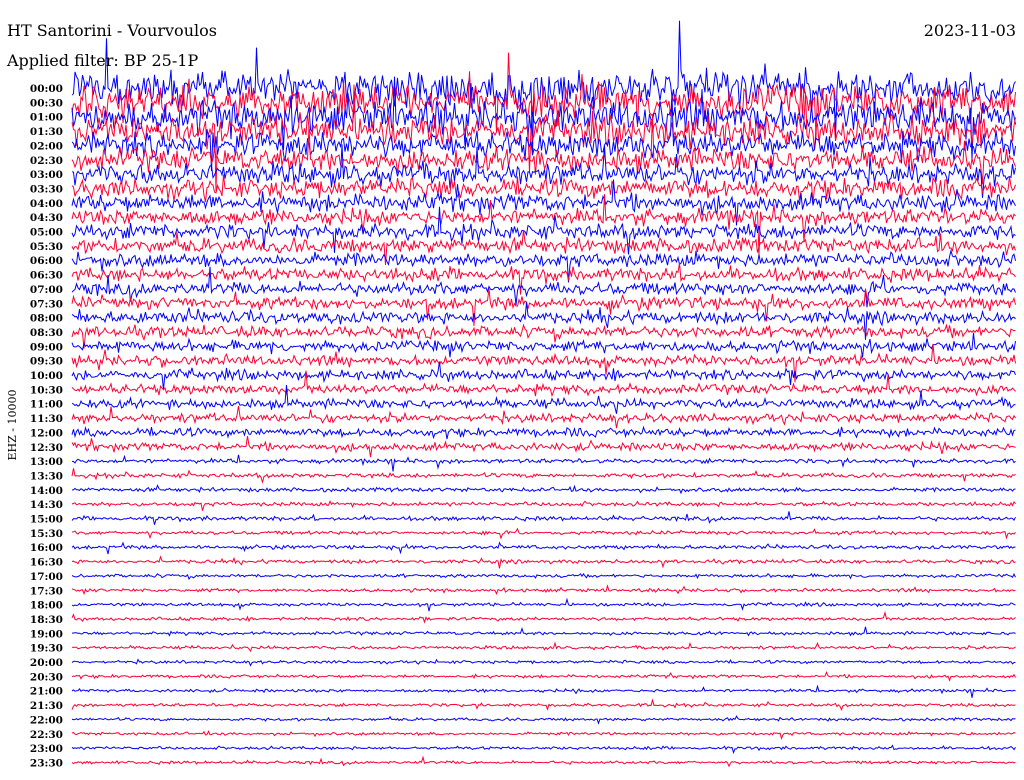 The height and width of the screenshot is (780, 1024). What do you see at coordinates (46, 720) in the screenshot?
I see `tick-label-2200: 22:00` at bounding box center [46, 720].